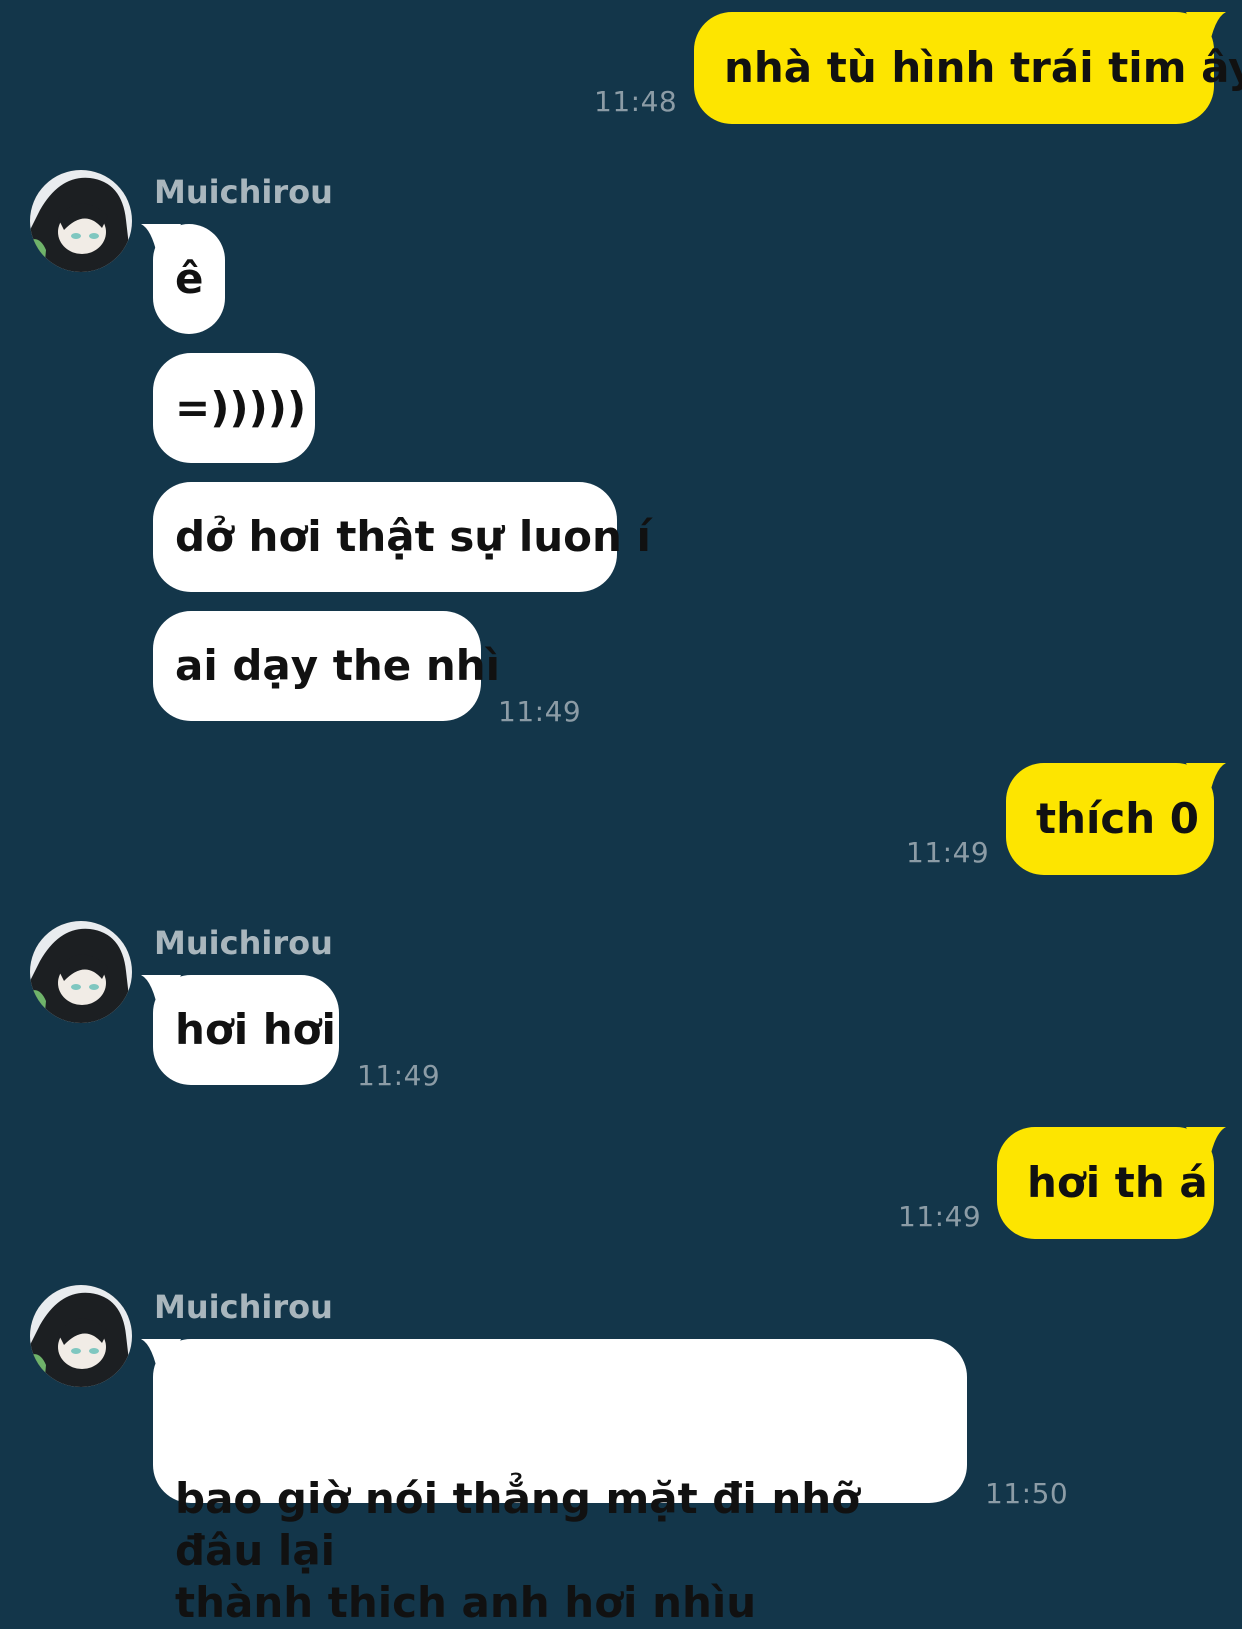 The image size is (1242, 1629). I want to click on outgoing-message-bubble: thích 0, so click(1116, 819).